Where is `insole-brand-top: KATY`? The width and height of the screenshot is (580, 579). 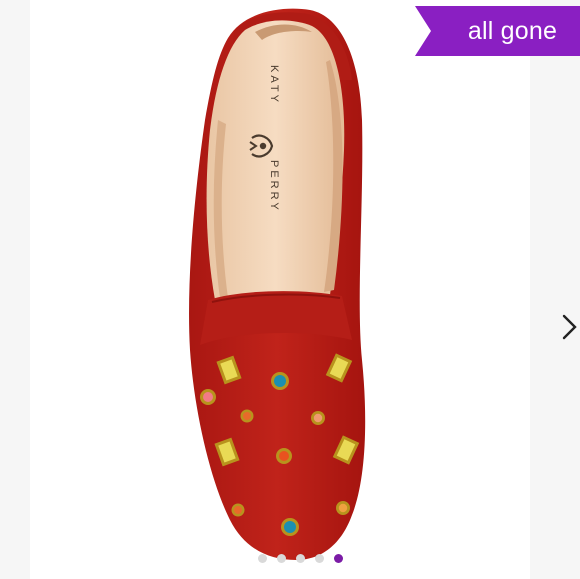
insole-brand-top: KATY is located at coordinates (274, 85).